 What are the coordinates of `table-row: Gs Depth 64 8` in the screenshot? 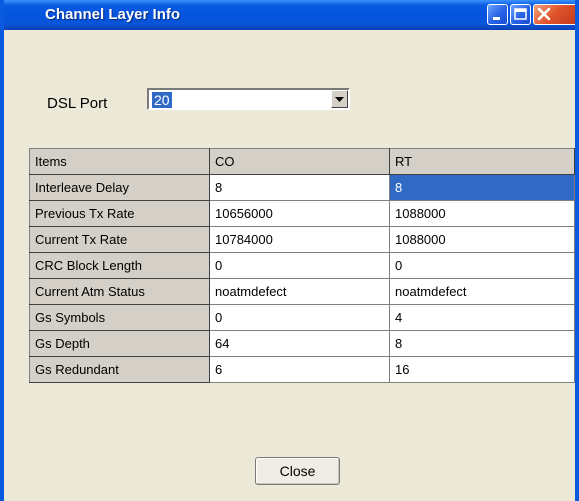 It's located at (302, 343).